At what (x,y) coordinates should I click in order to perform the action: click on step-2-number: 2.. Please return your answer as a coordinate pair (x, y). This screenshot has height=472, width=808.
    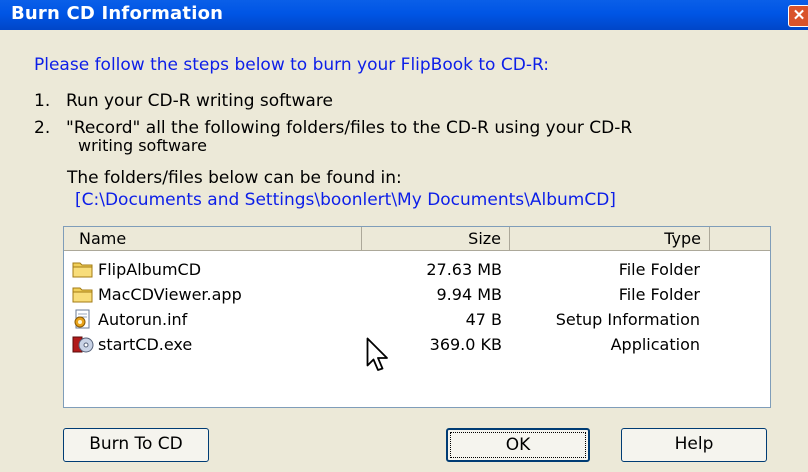
    Looking at the image, I should click on (42, 128).